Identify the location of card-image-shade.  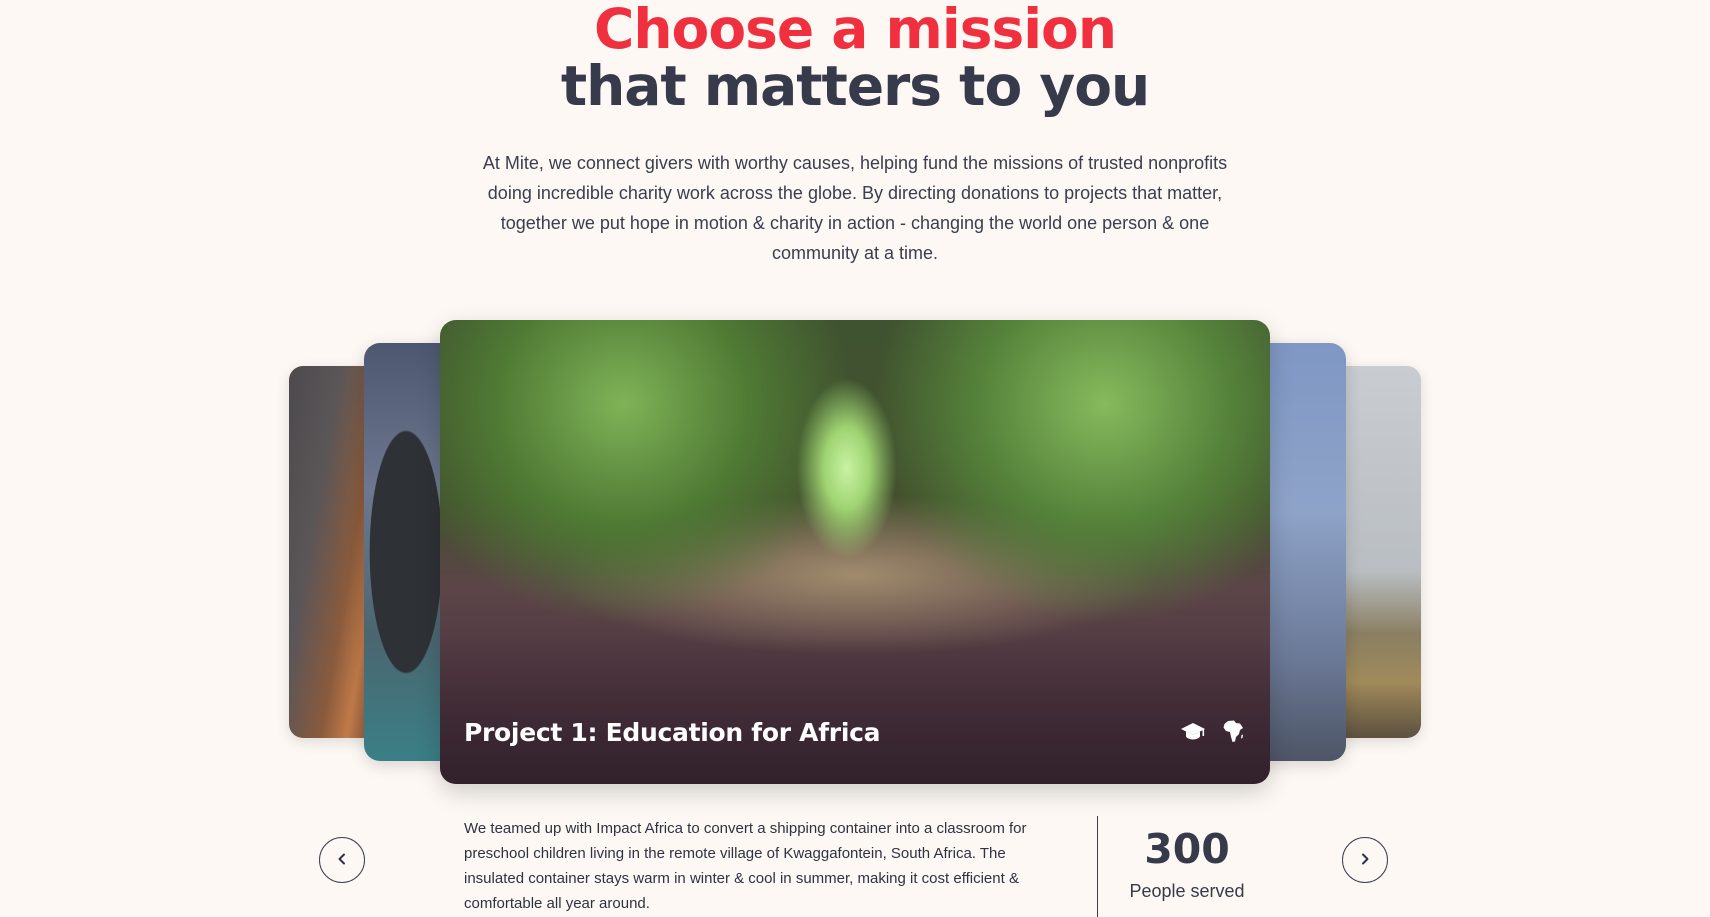
(855, 709).